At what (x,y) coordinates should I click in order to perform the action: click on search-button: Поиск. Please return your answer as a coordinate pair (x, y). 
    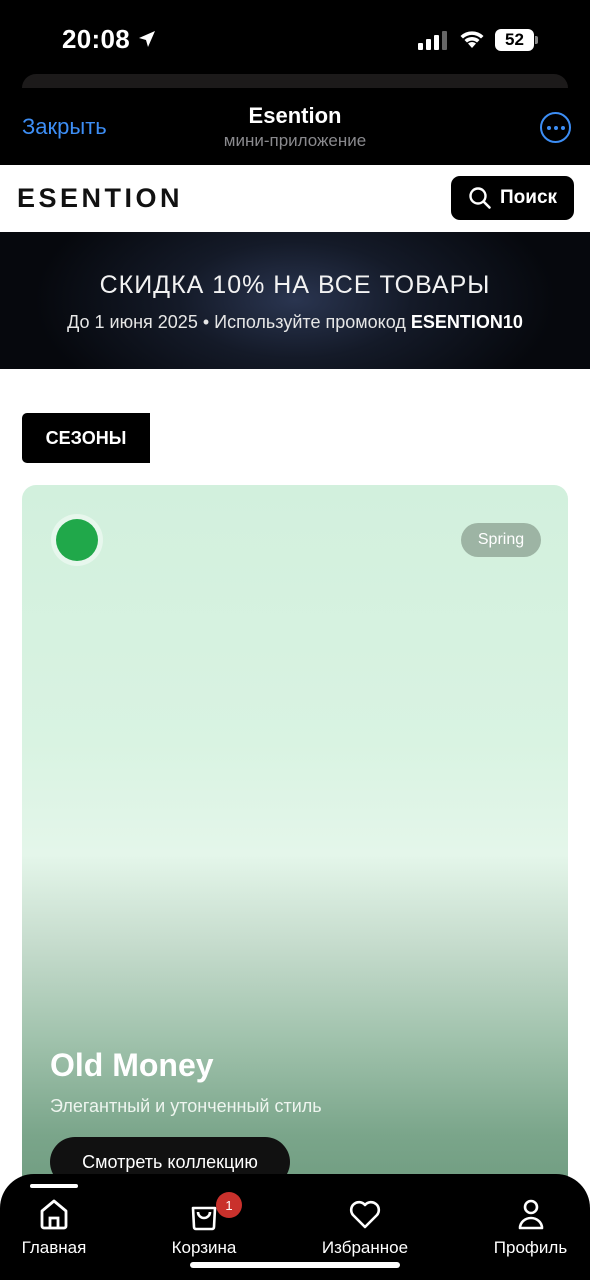
    Looking at the image, I should click on (512, 198).